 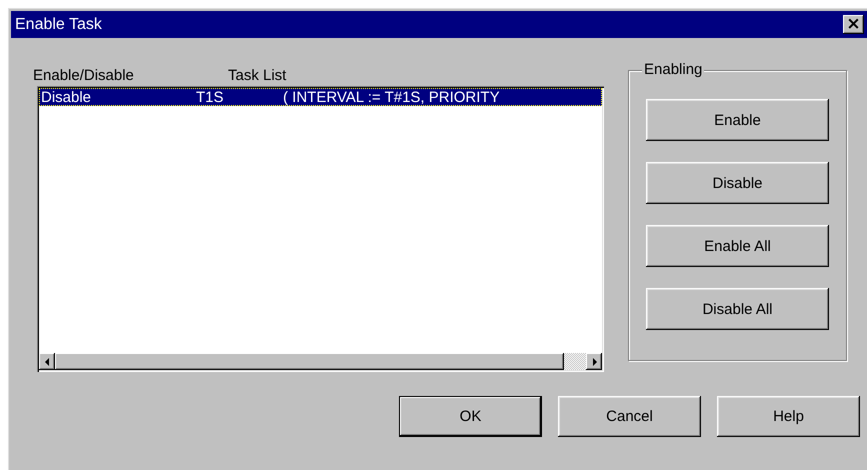 What do you see at coordinates (47, 361) in the screenshot?
I see `scroll-left-icon` at bounding box center [47, 361].